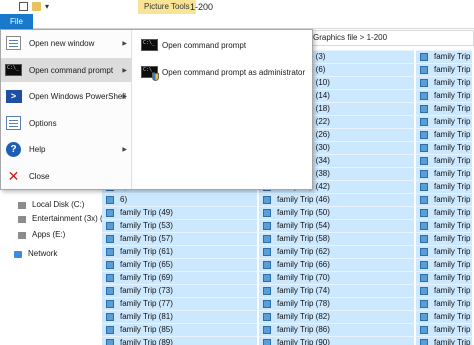 Image resolution: width=474 pixels, height=345 pixels. I want to click on nav-item-entertainment: Entertainment (3x) (, so click(60, 219).